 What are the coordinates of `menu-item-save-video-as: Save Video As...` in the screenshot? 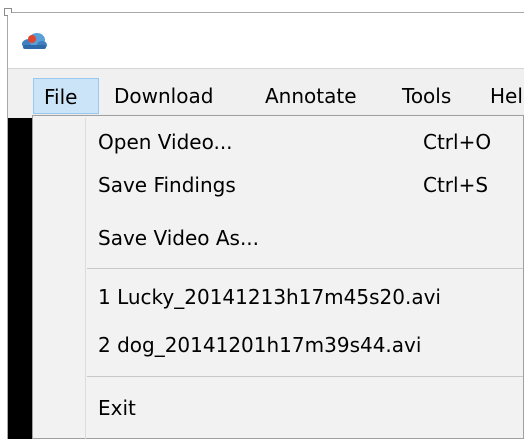 It's located at (278, 238).